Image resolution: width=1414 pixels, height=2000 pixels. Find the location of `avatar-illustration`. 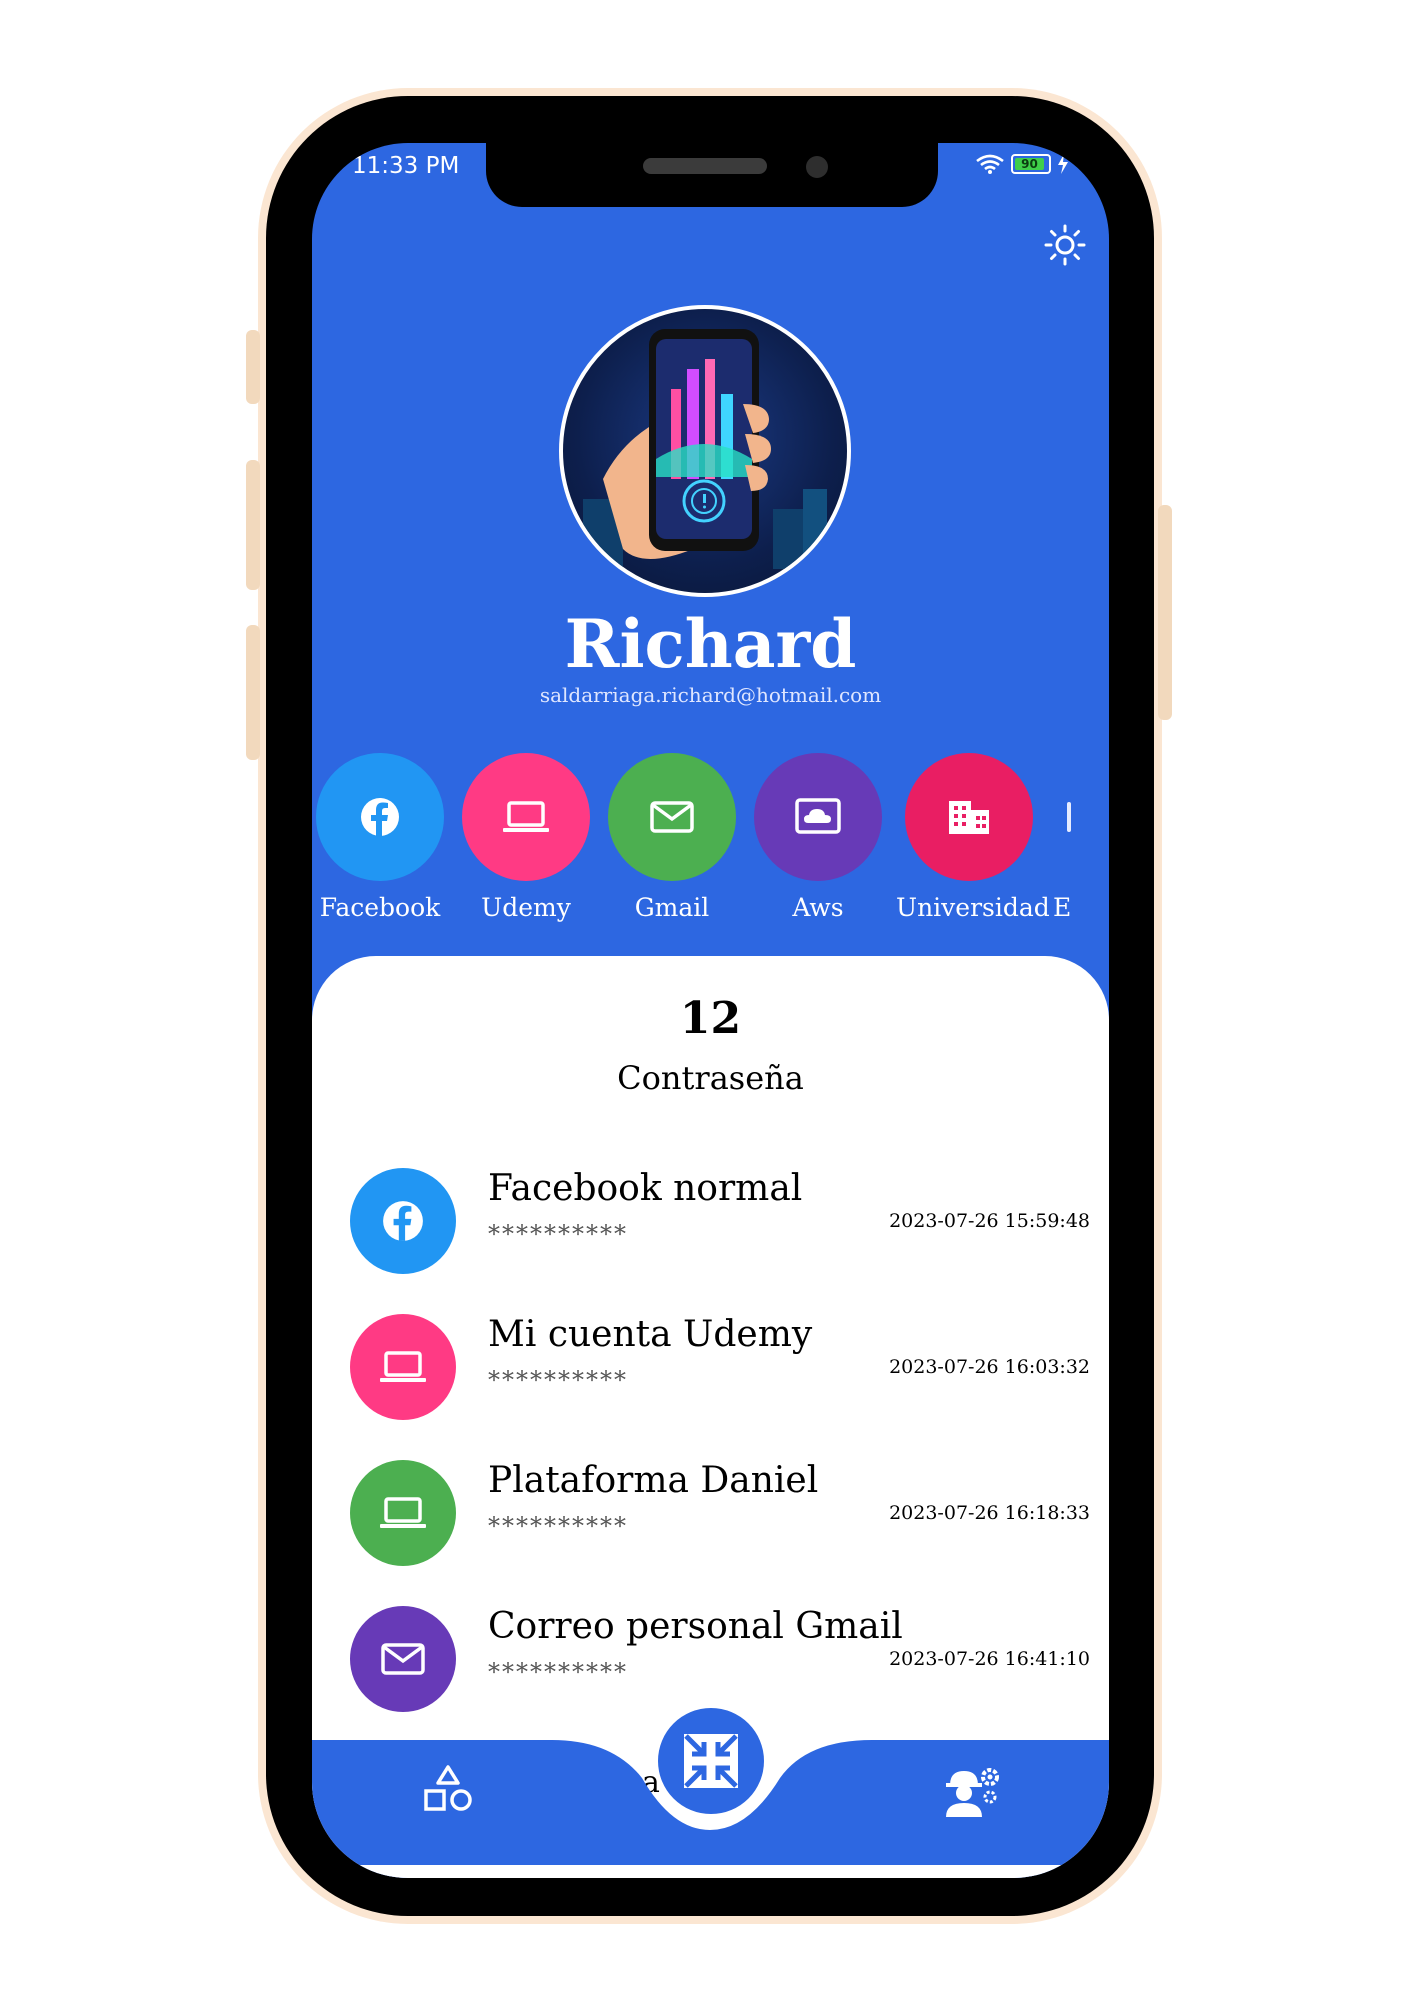

avatar-illustration is located at coordinates (705, 449).